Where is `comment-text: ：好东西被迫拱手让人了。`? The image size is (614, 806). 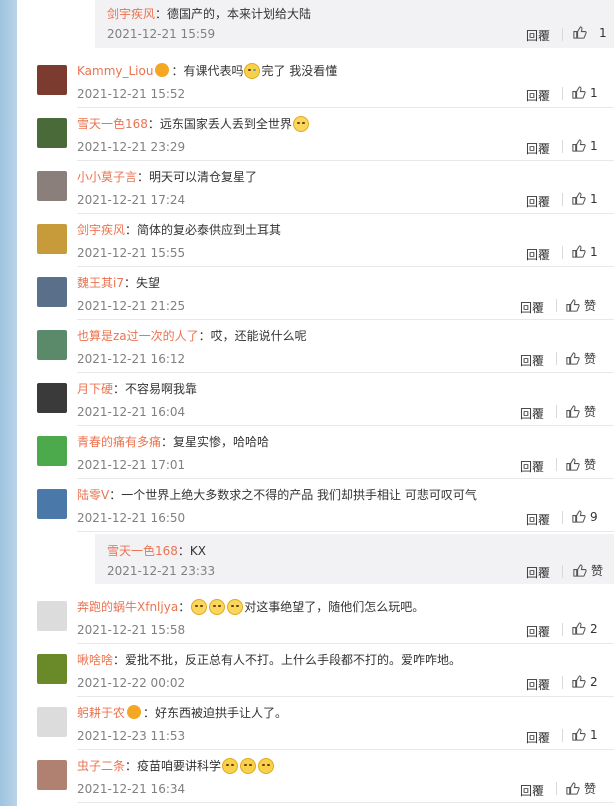 comment-text: ：好东西被迫拱手让人了。 is located at coordinates (215, 713).